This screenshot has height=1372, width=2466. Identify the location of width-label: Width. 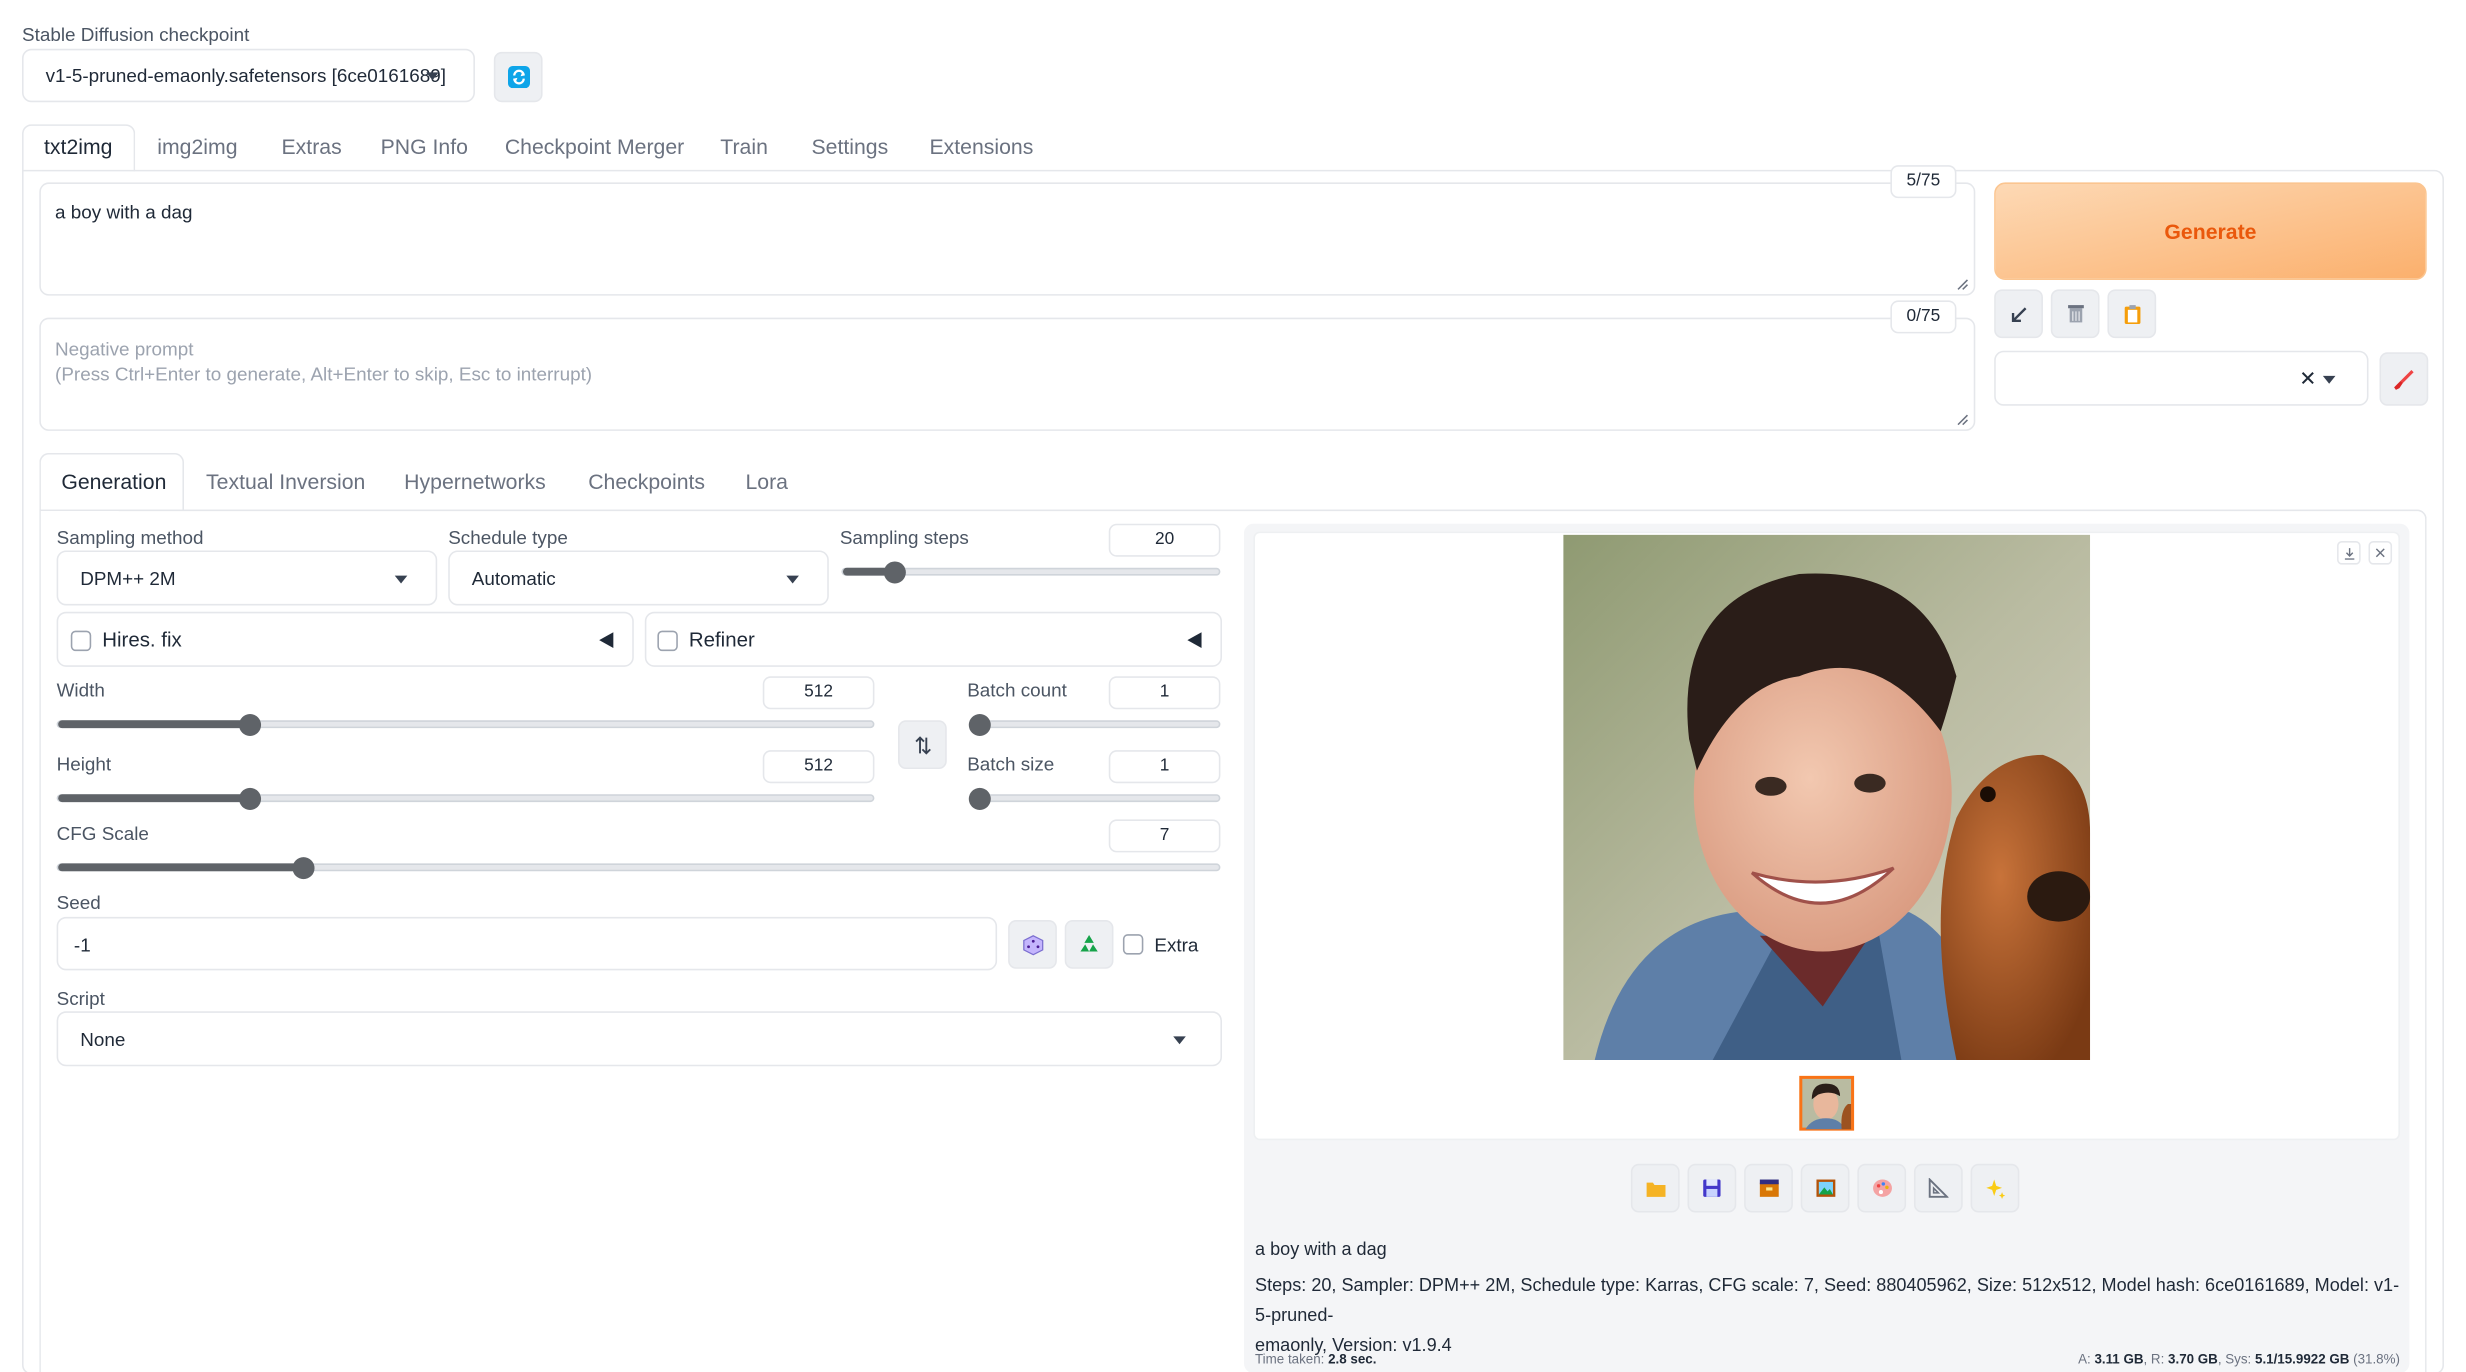
(80, 690).